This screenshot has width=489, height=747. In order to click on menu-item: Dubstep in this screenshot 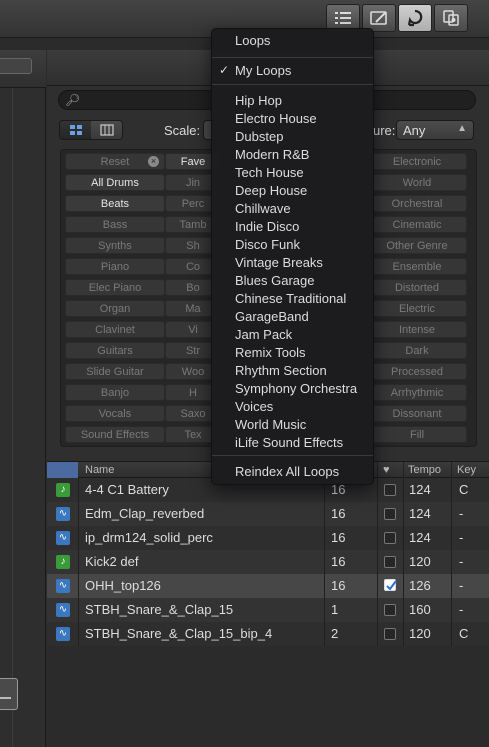, I will do `click(259, 136)`.